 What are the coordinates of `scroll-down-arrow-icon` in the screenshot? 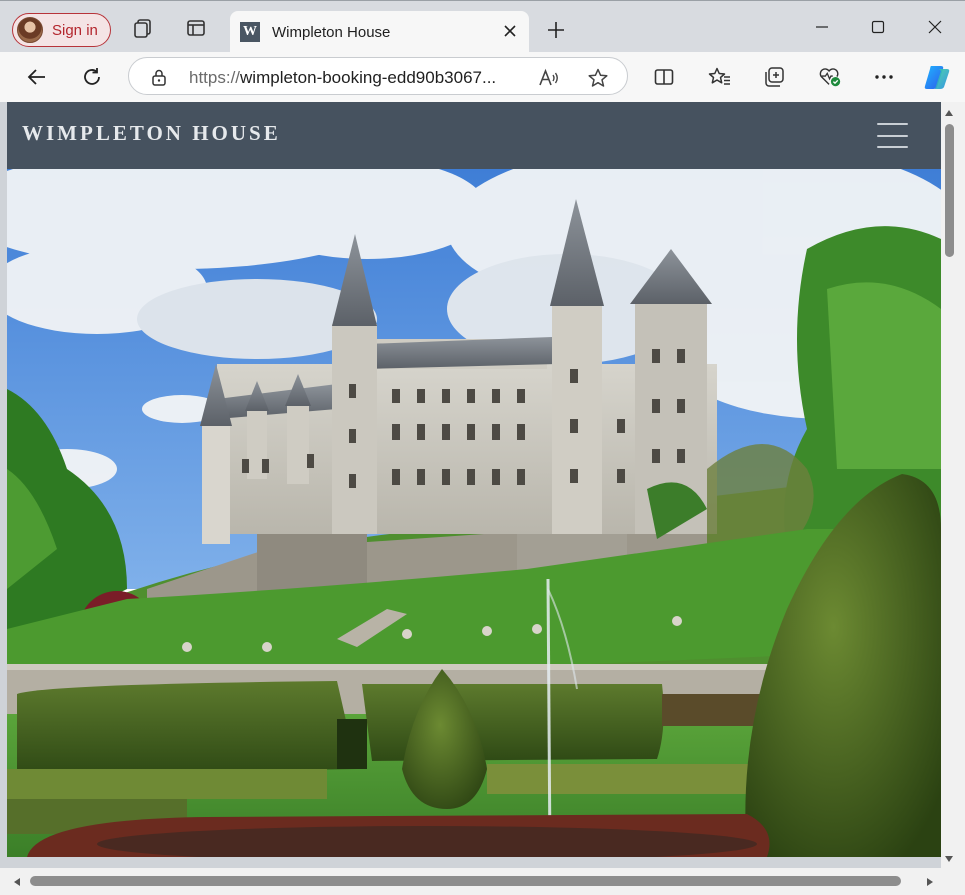 It's located at (949, 859).